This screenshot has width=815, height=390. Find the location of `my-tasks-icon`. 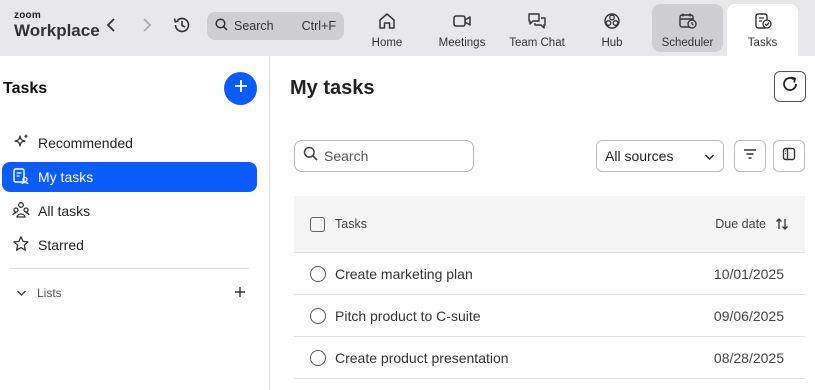

my-tasks-icon is located at coordinates (21, 177).